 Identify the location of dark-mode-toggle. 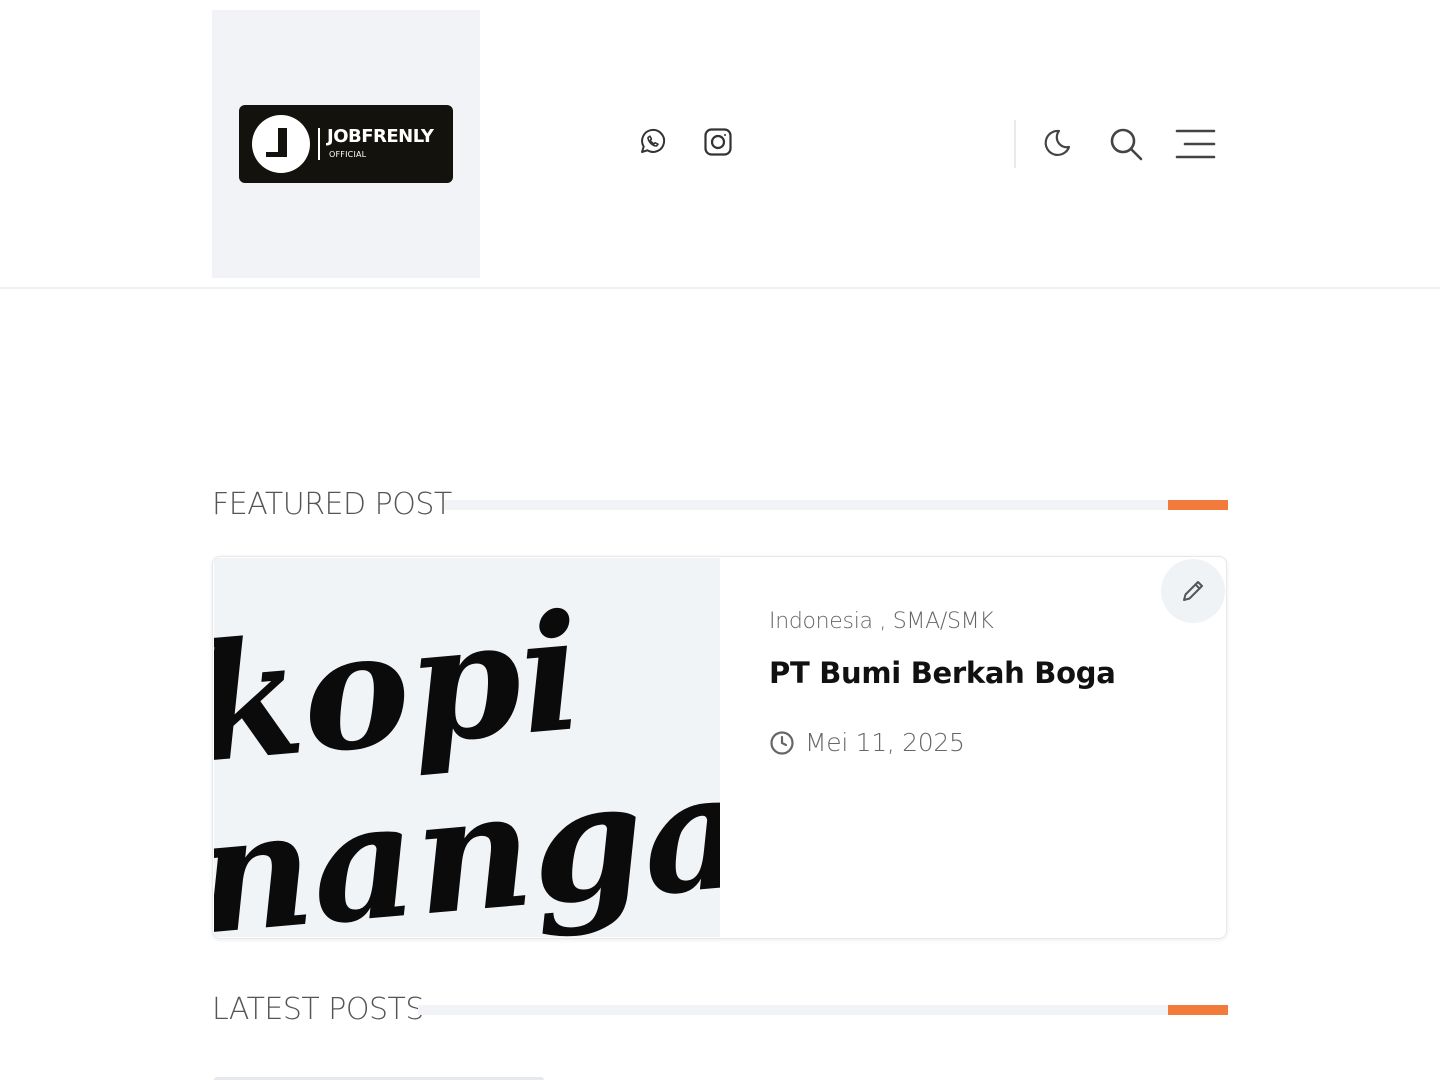
(1057, 143).